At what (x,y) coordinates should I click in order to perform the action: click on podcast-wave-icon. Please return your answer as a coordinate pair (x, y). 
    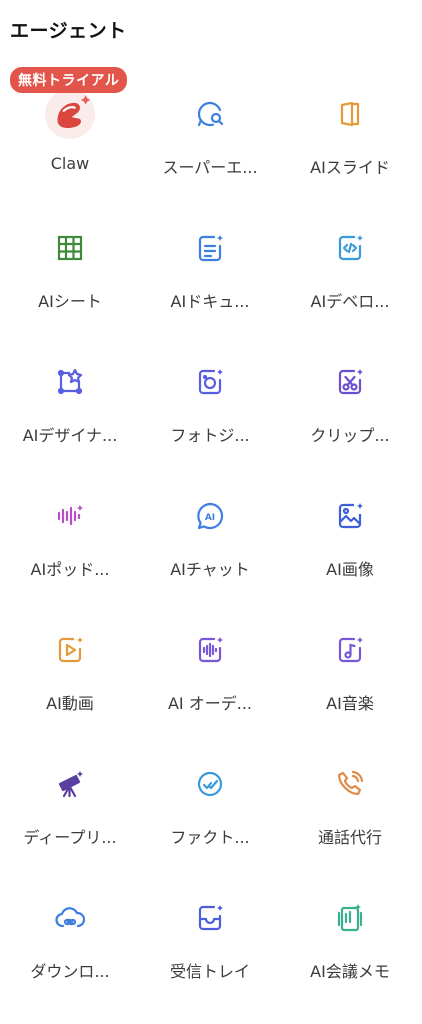
    Looking at the image, I should click on (70, 516).